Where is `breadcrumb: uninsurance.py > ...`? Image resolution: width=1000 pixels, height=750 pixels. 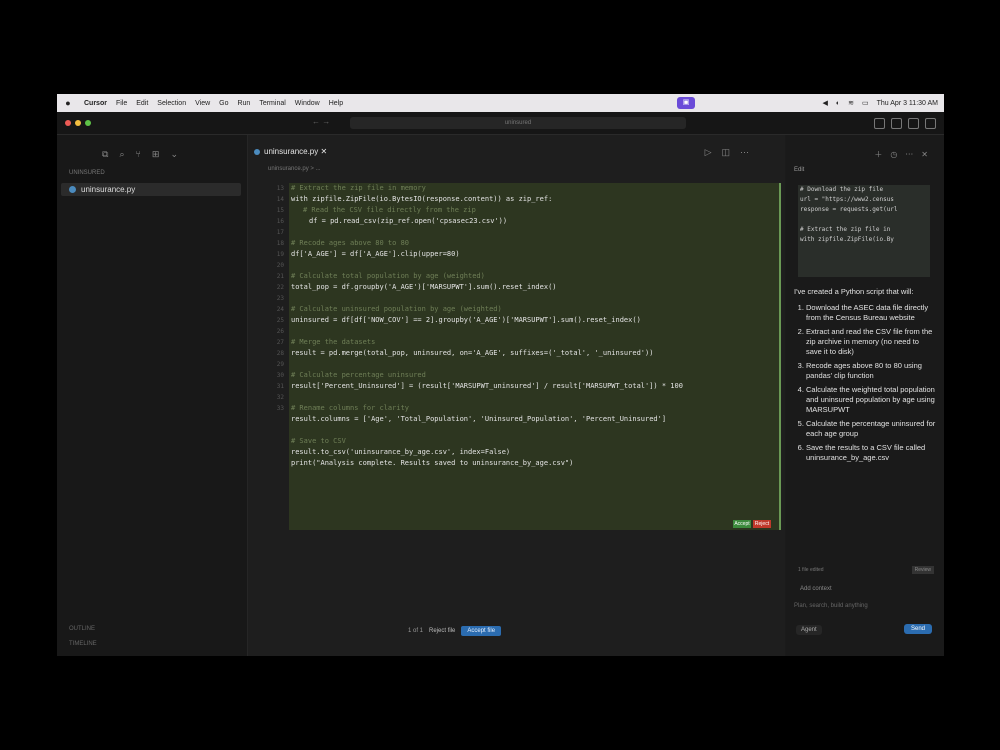
breadcrumb: uninsurance.py > ... is located at coordinates (294, 169).